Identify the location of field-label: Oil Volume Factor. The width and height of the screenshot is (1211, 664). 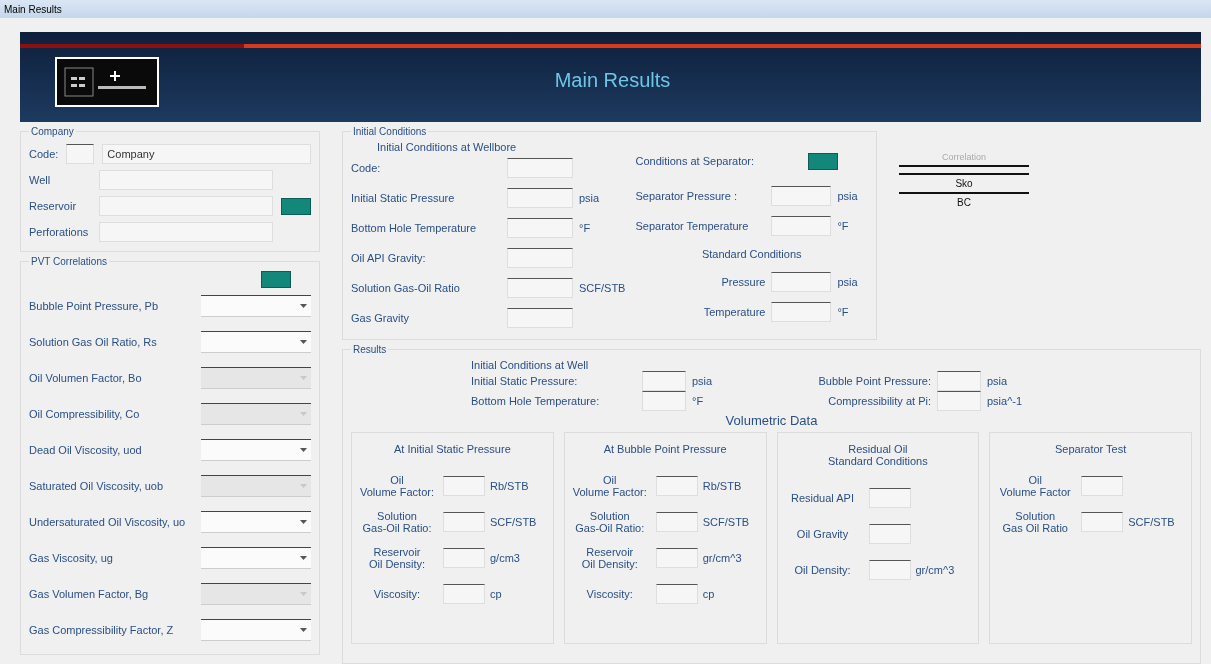
(1035, 486).